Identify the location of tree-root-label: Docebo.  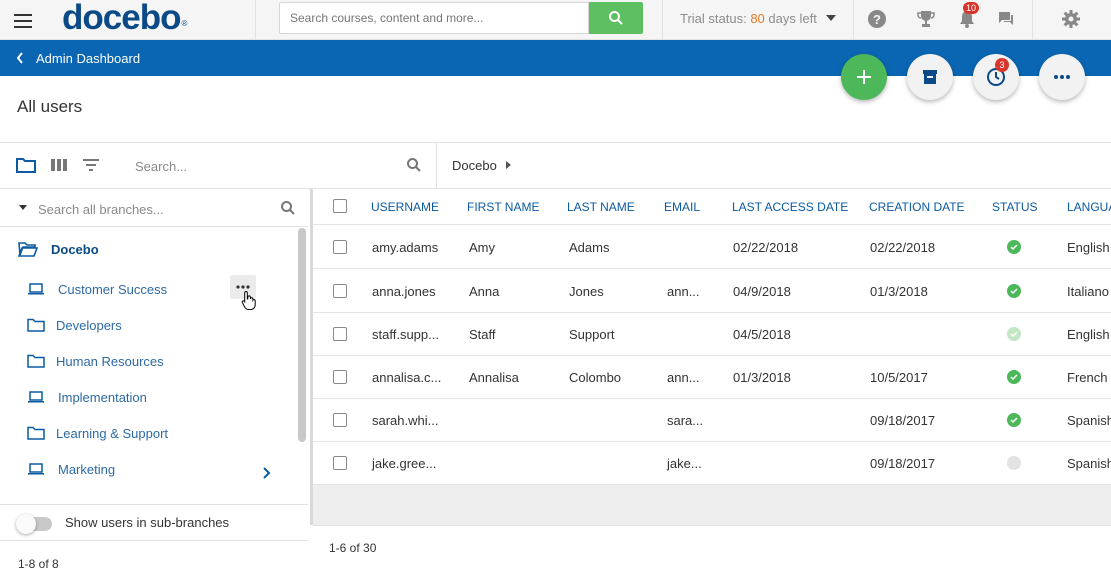
(75, 249).